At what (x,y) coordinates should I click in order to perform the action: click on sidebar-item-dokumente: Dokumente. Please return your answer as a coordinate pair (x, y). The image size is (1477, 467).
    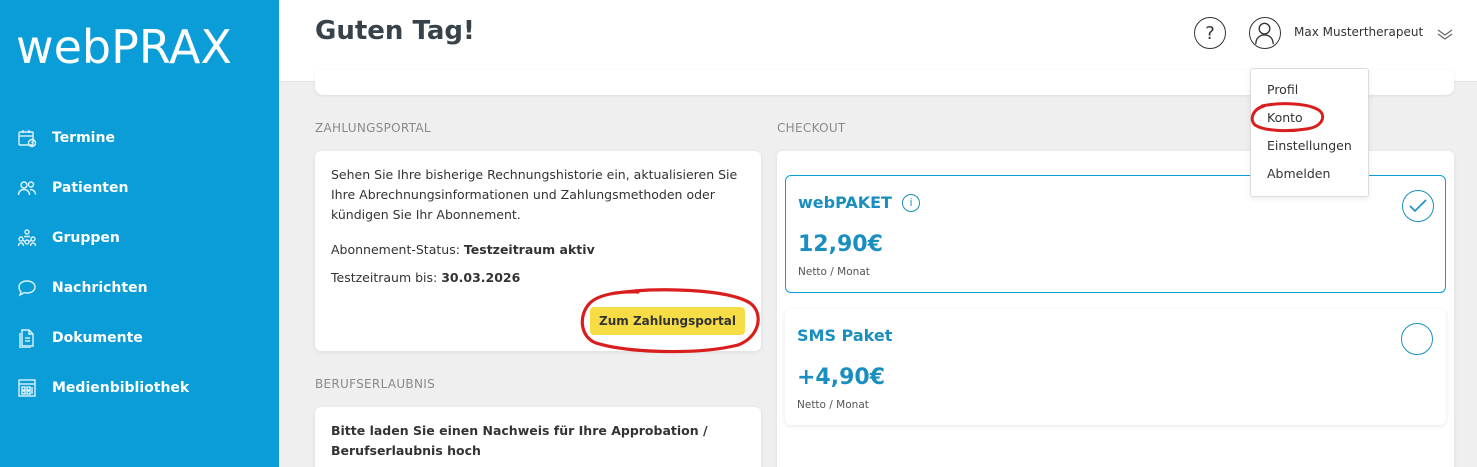
    Looking at the image, I should click on (79, 338).